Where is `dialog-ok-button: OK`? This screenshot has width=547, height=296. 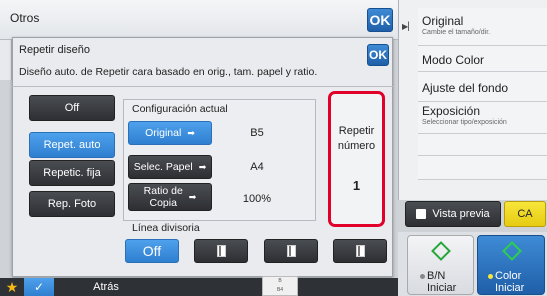 dialog-ok-button: OK is located at coordinates (378, 55).